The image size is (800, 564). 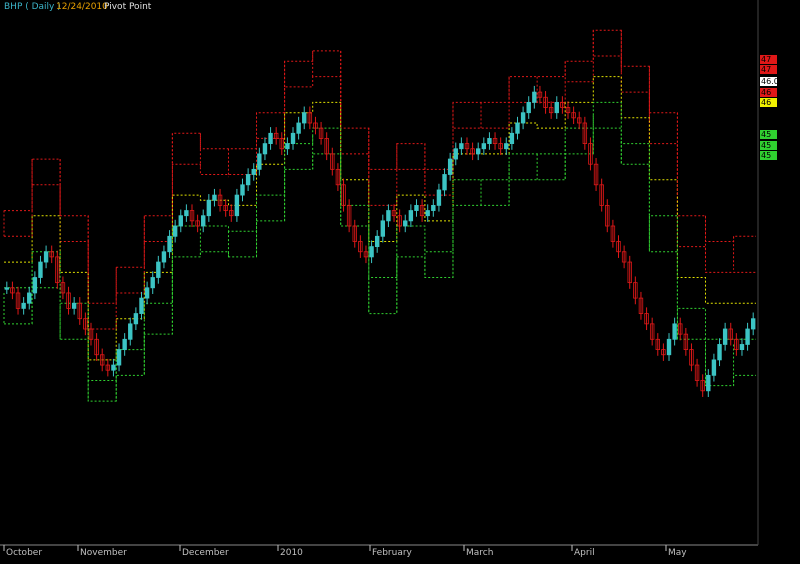 I want to click on x-tick-label: February, so click(x=392, y=553).